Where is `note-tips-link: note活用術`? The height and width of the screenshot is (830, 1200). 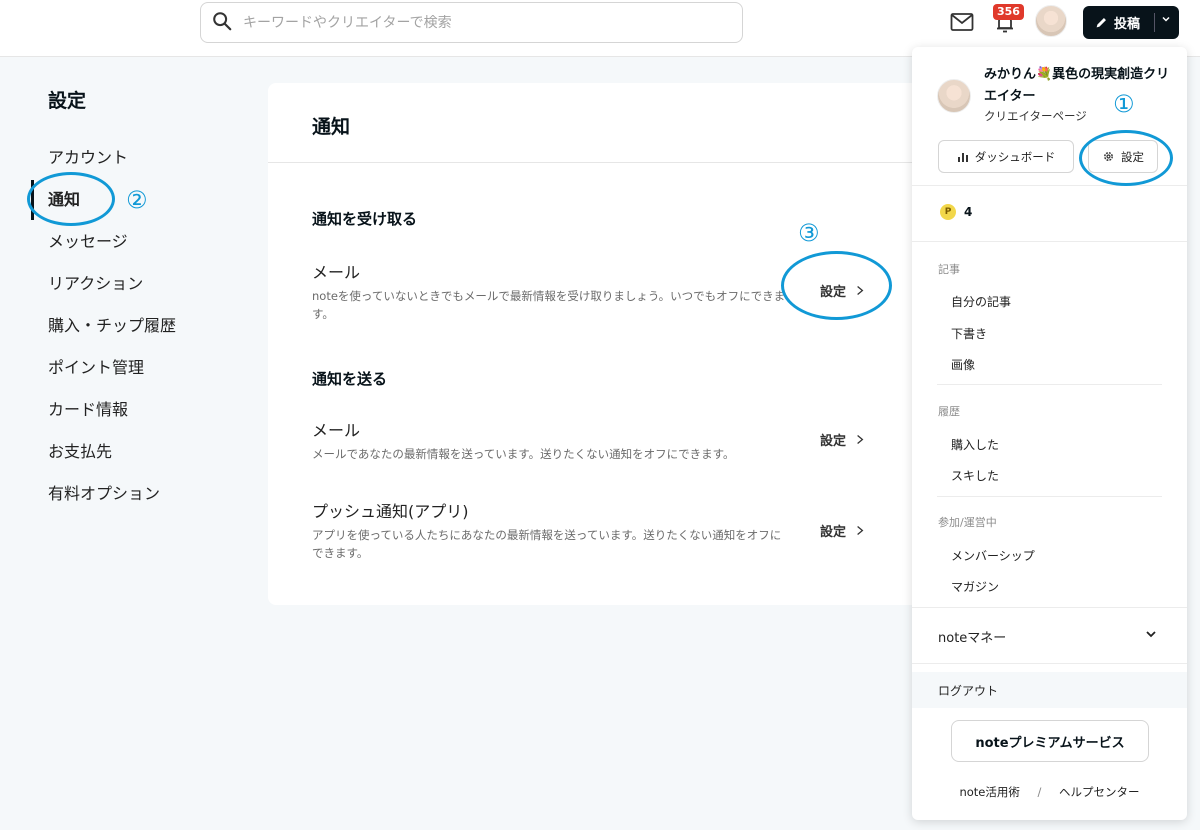
note-tips-link: note活用術 is located at coordinates (989, 792).